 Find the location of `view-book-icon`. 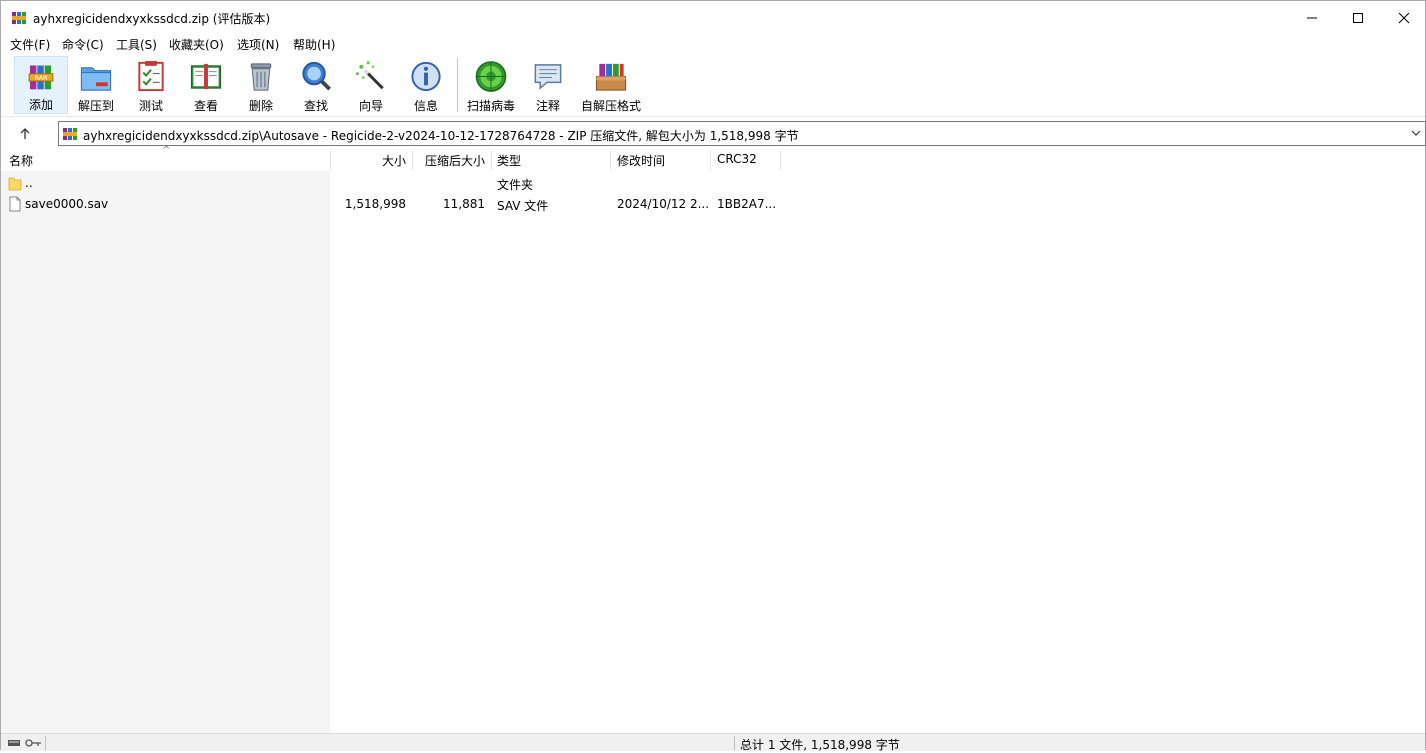

view-book-icon is located at coordinates (206, 76).